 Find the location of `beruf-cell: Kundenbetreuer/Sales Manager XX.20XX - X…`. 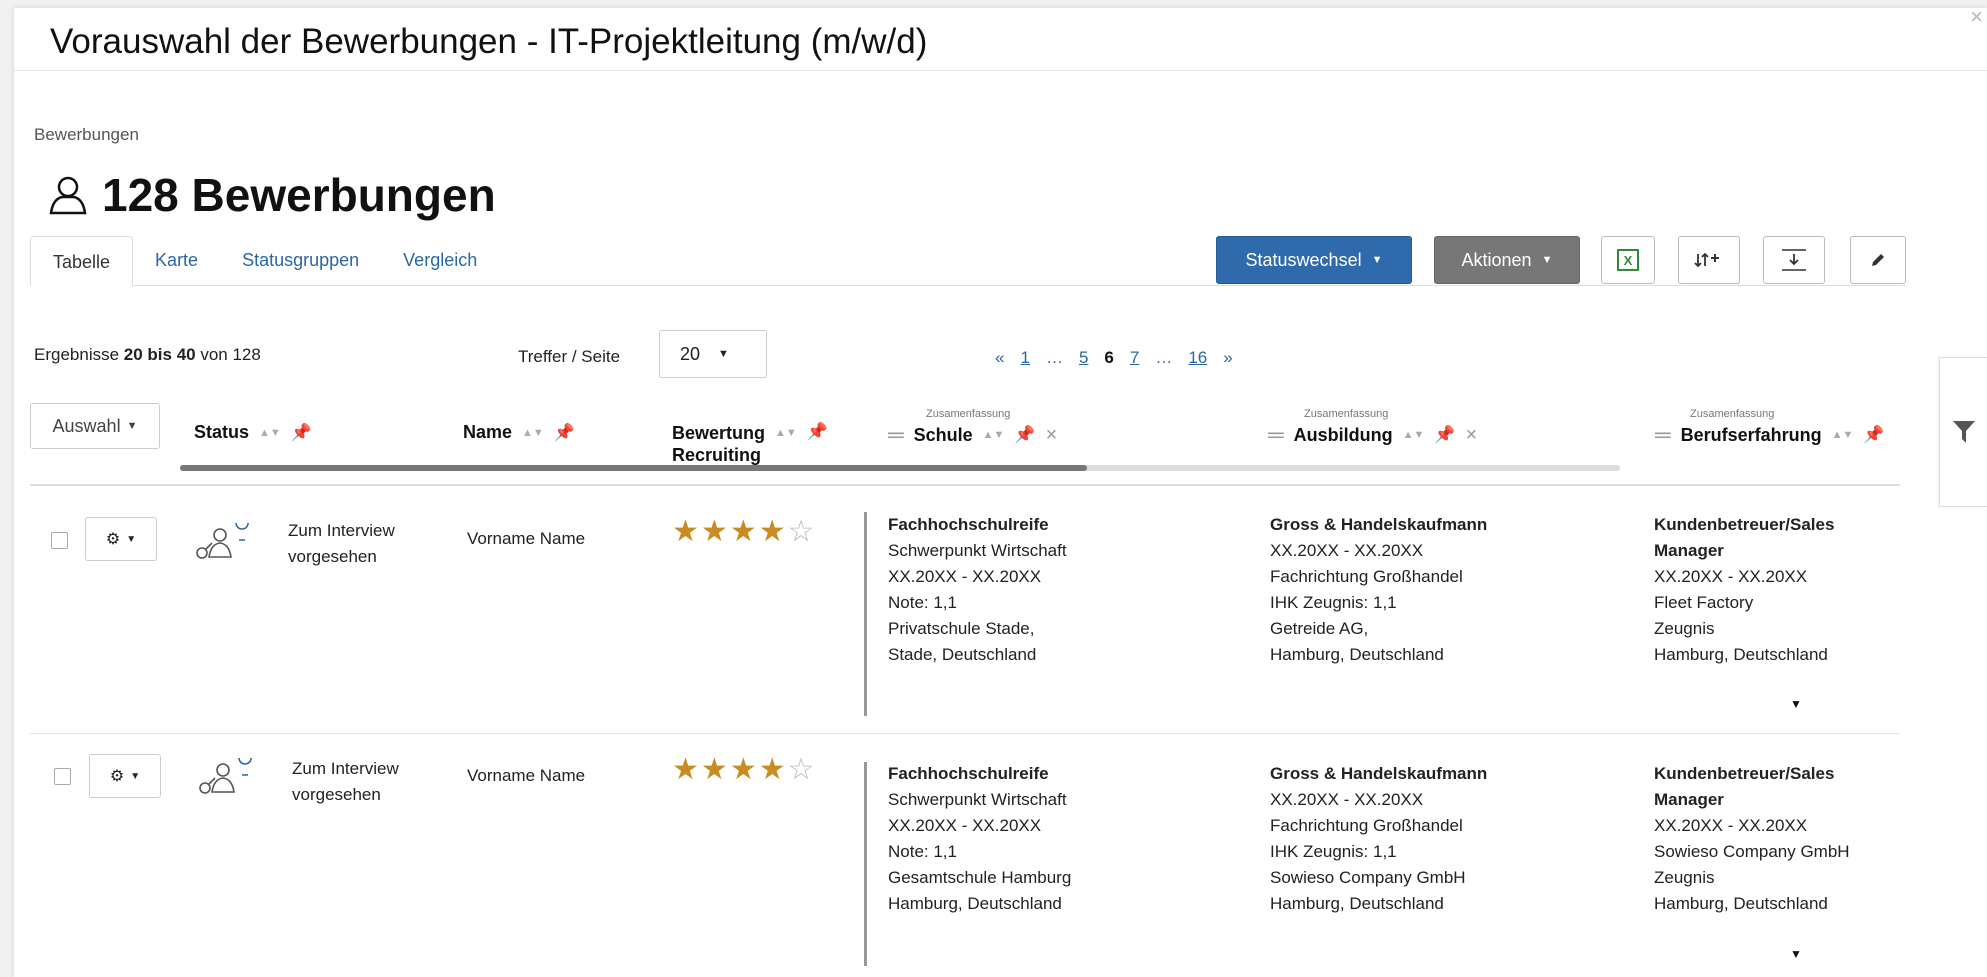

beruf-cell: Kundenbetreuer/Sales Manager XX.20XX - X… is located at coordinates (1752, 839).